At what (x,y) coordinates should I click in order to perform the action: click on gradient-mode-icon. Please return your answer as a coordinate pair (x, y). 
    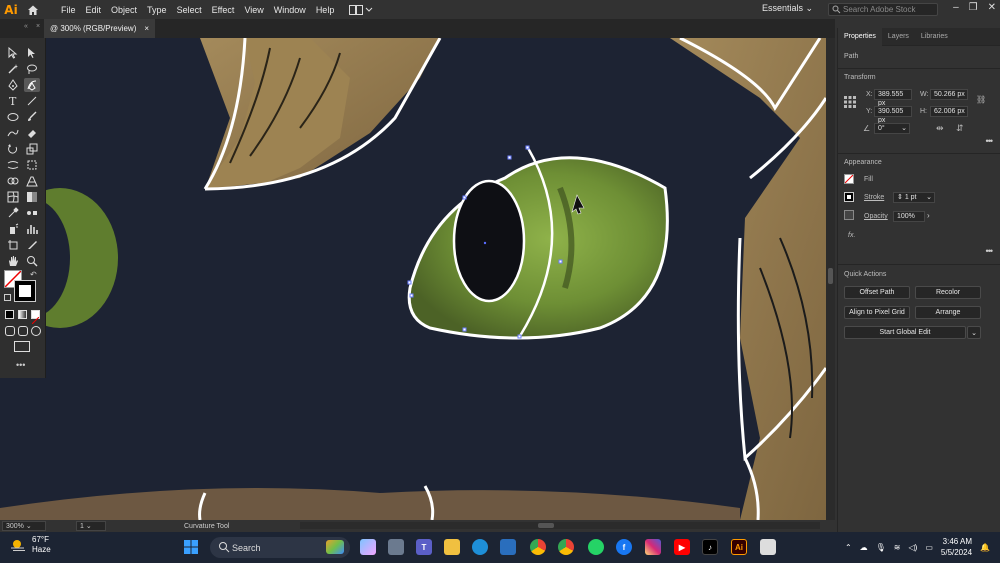
    Looking at the image, I should click on (22, 314).